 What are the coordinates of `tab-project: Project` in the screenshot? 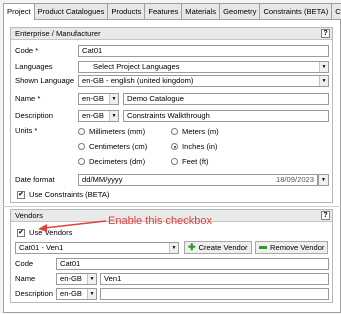 It's located at (19, 11).